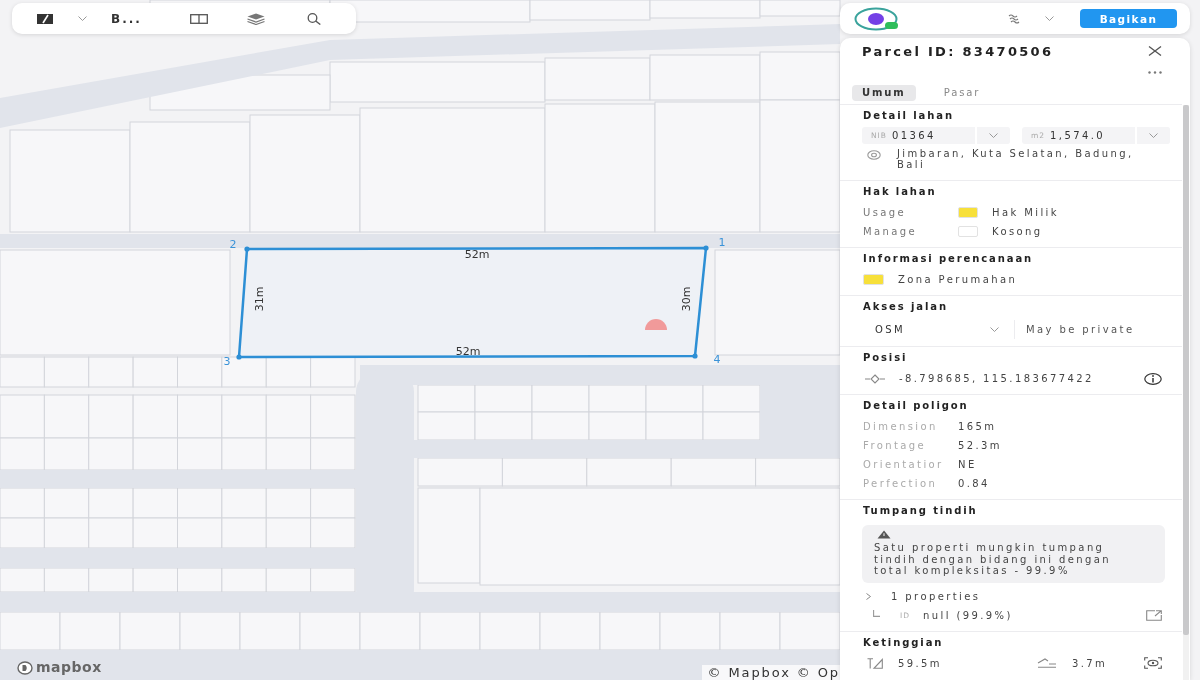  Describe the element at coordinates (255, 18) in the screenshot. I see `layers-icon` at that location.